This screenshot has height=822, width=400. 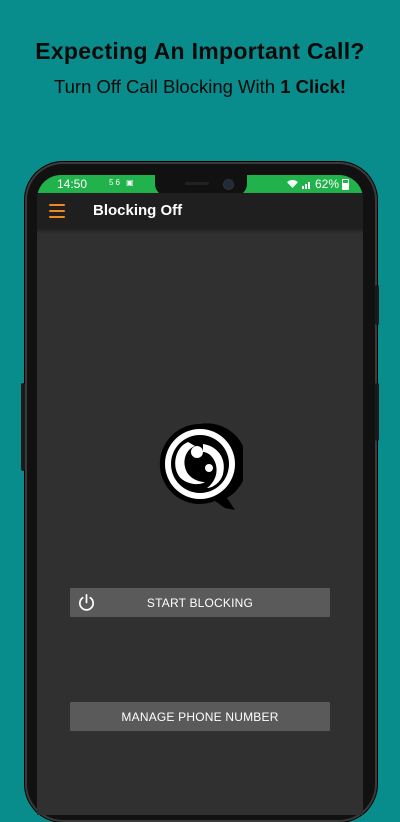 What do you see at coordinates (167, 86) in the screenshot?
I see `promo-subtitle-text: Turn Off Call Blocking With` at bounding box center [167, 86].